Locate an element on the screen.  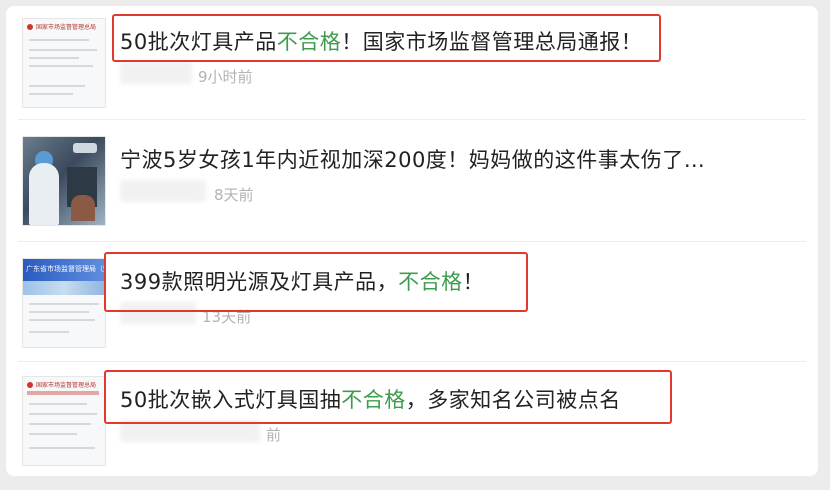
publish-time: 9小时前 is located at coordinates (225, 77).